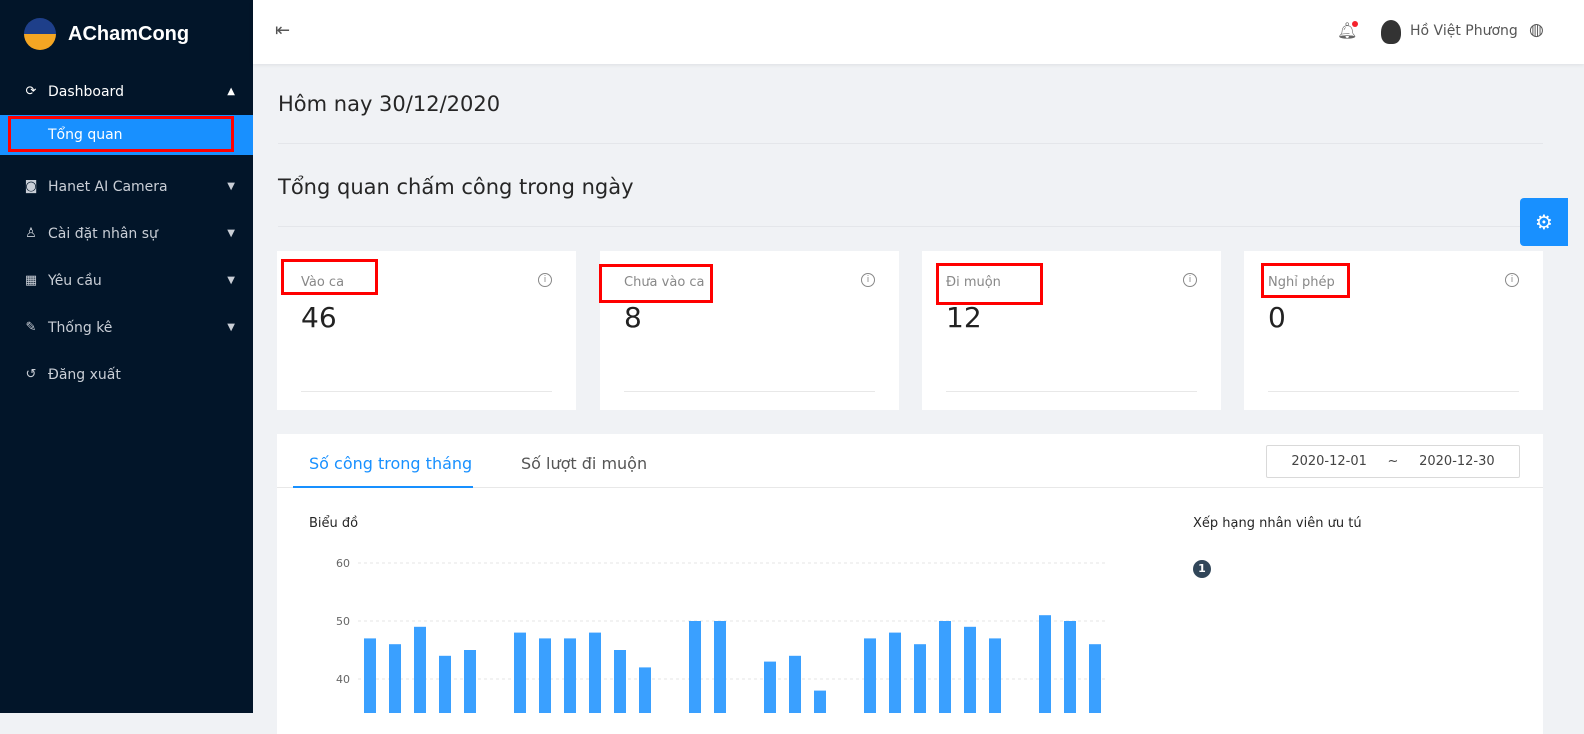  Describe the element at coordinates (343, 563) in the screenshot. I see `y-tick-label: 60` at that location.